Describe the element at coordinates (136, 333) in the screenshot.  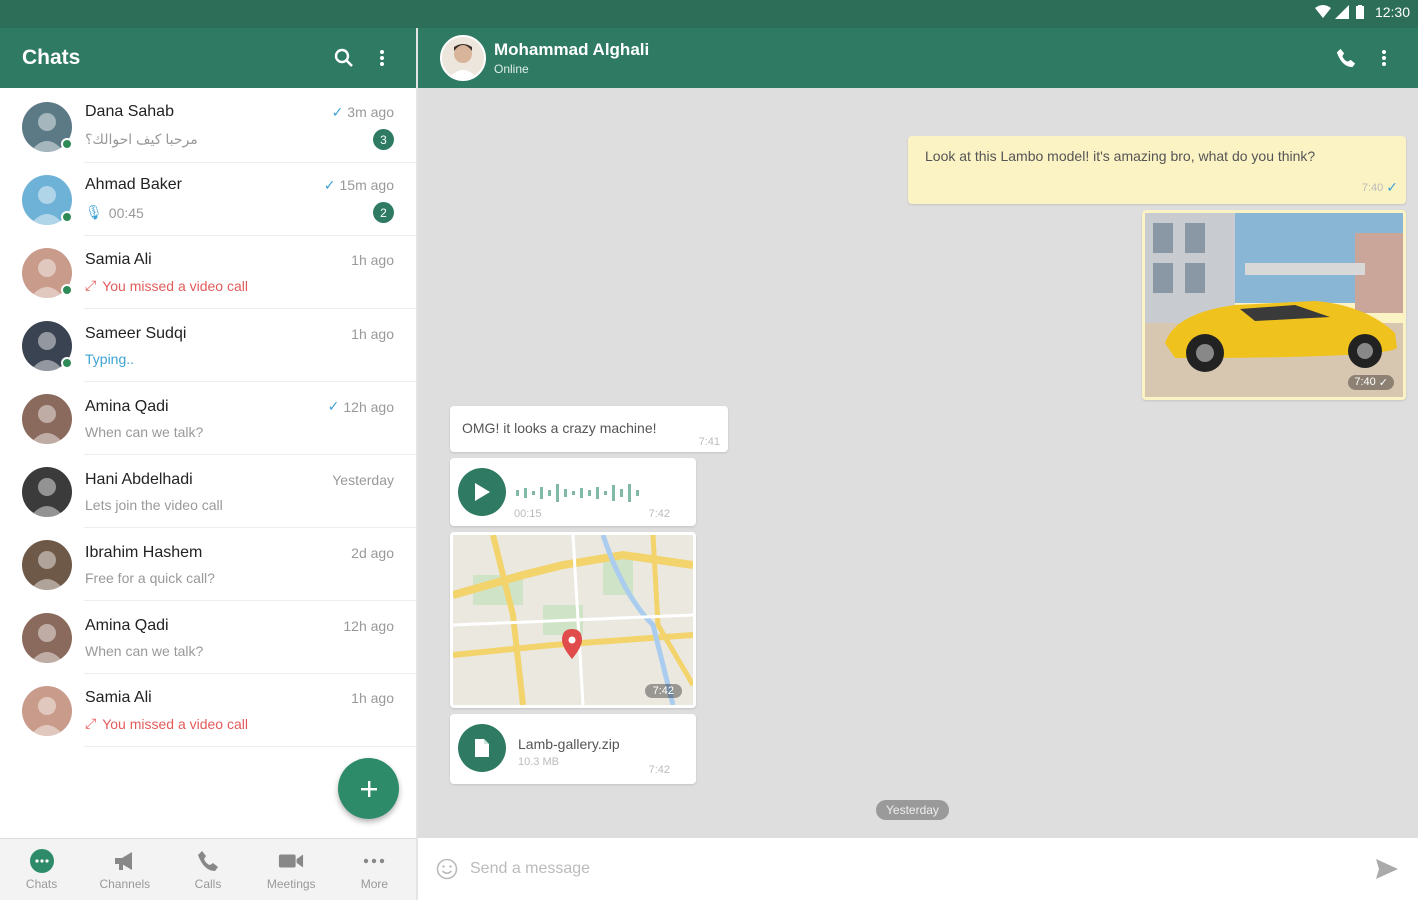
I see `chat-name: Sameer Sudqi` at that location.